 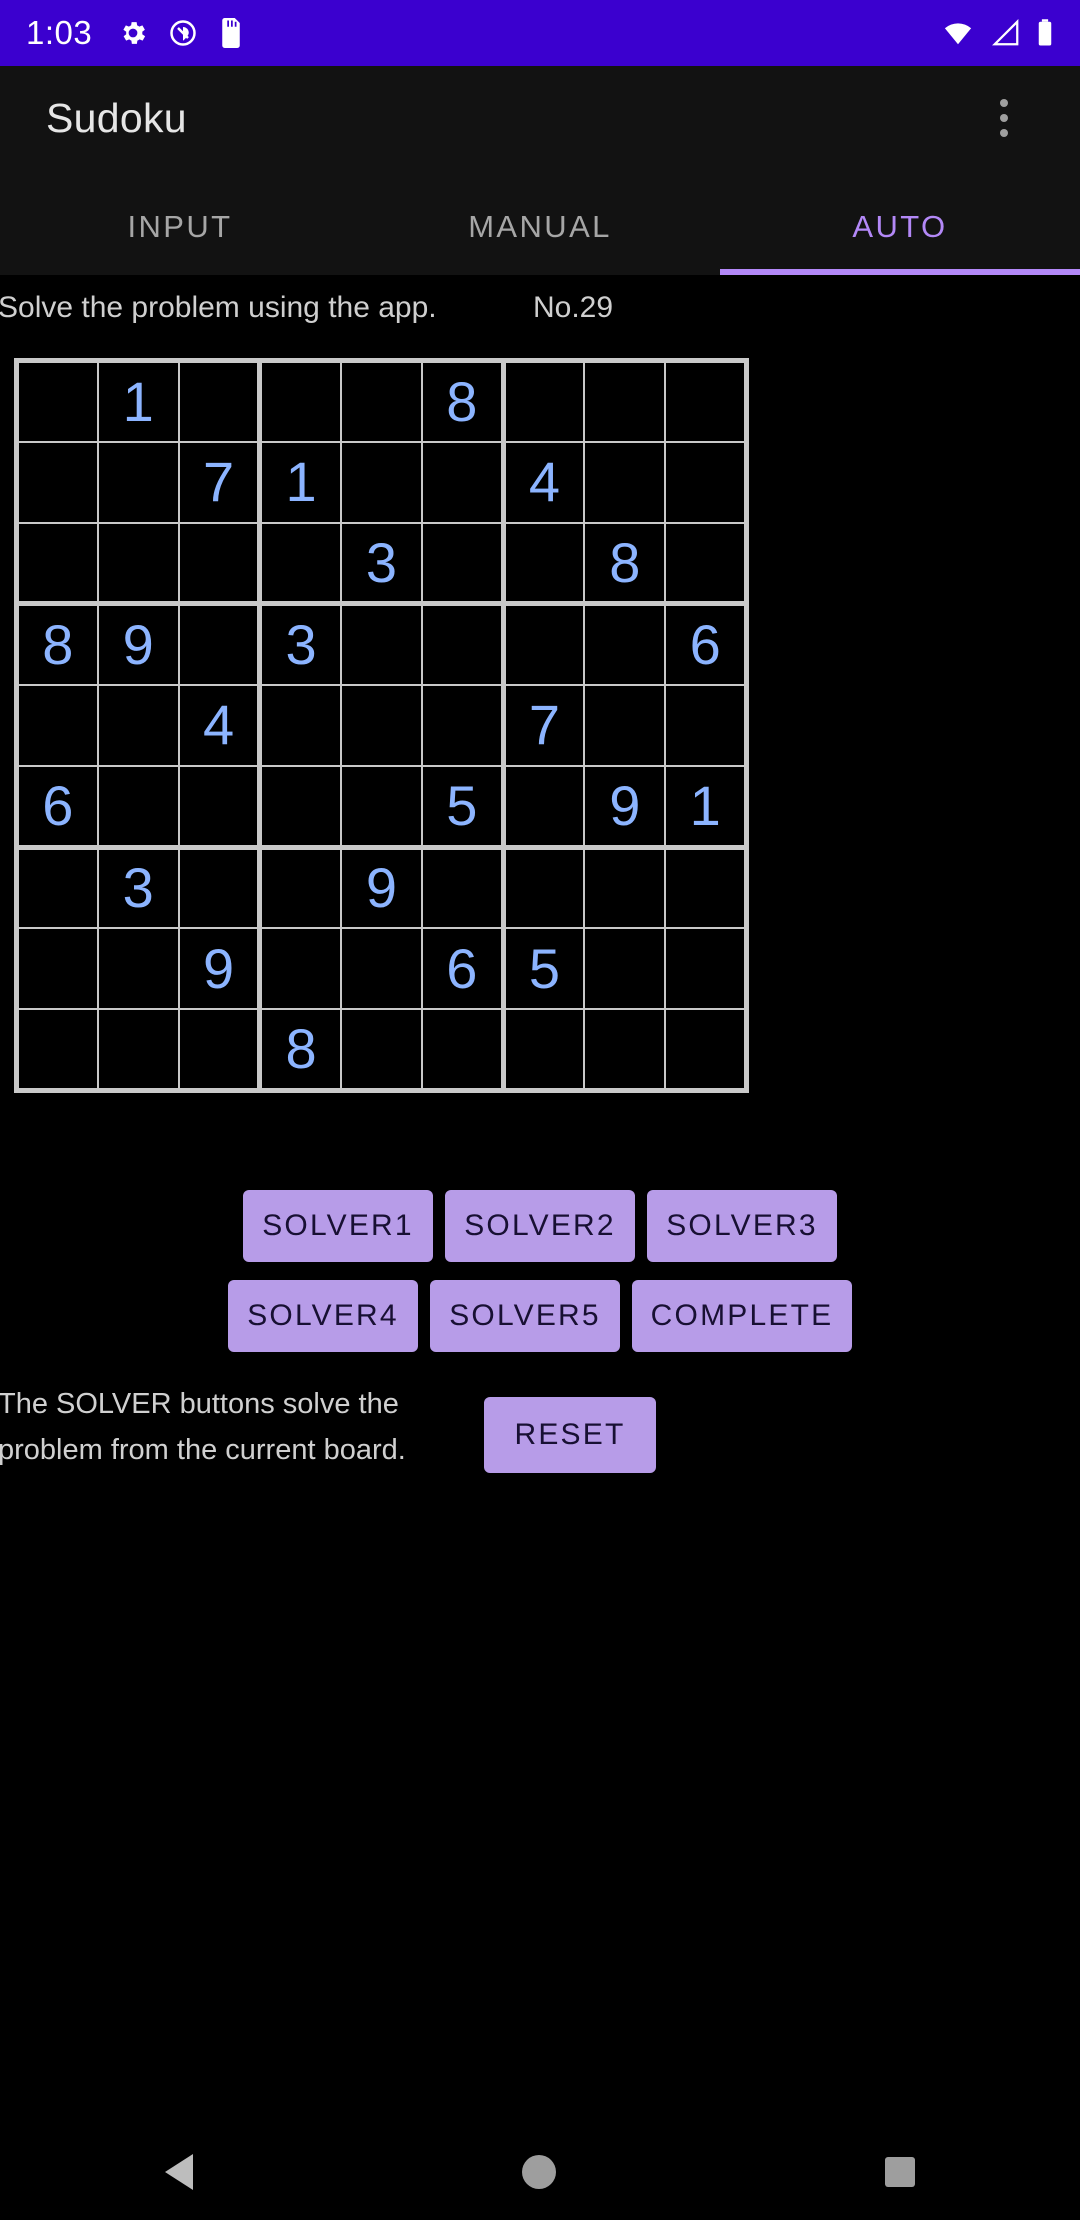 What do you see at coordinates (525, 1316) in the screenshot?
I see `solver5-button: SOLVER5` at bounding box center [525, 1316].